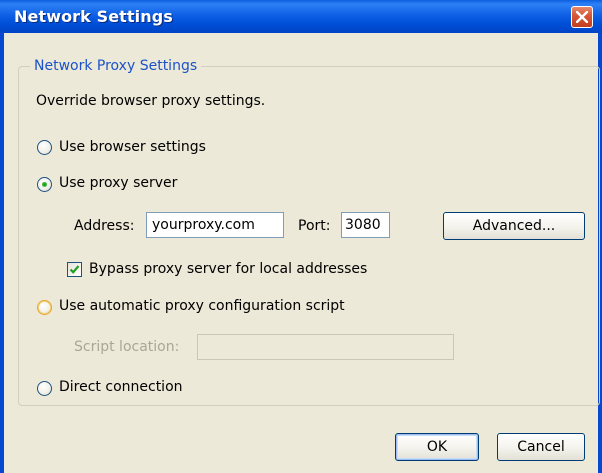  I want to click on window-title: Network Settings, so click(93, 16).